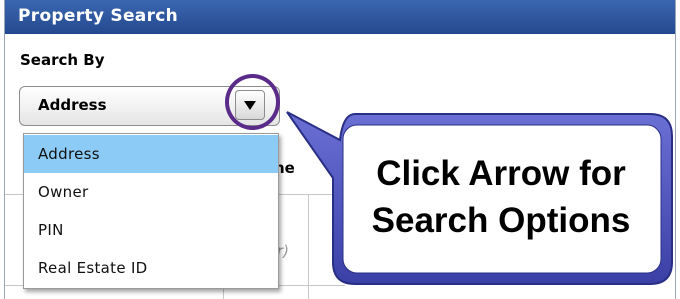 The height and width of the screenshot is (299, 680). I want to click on callout-line-1: Click Arrow for, so click(501, 173).